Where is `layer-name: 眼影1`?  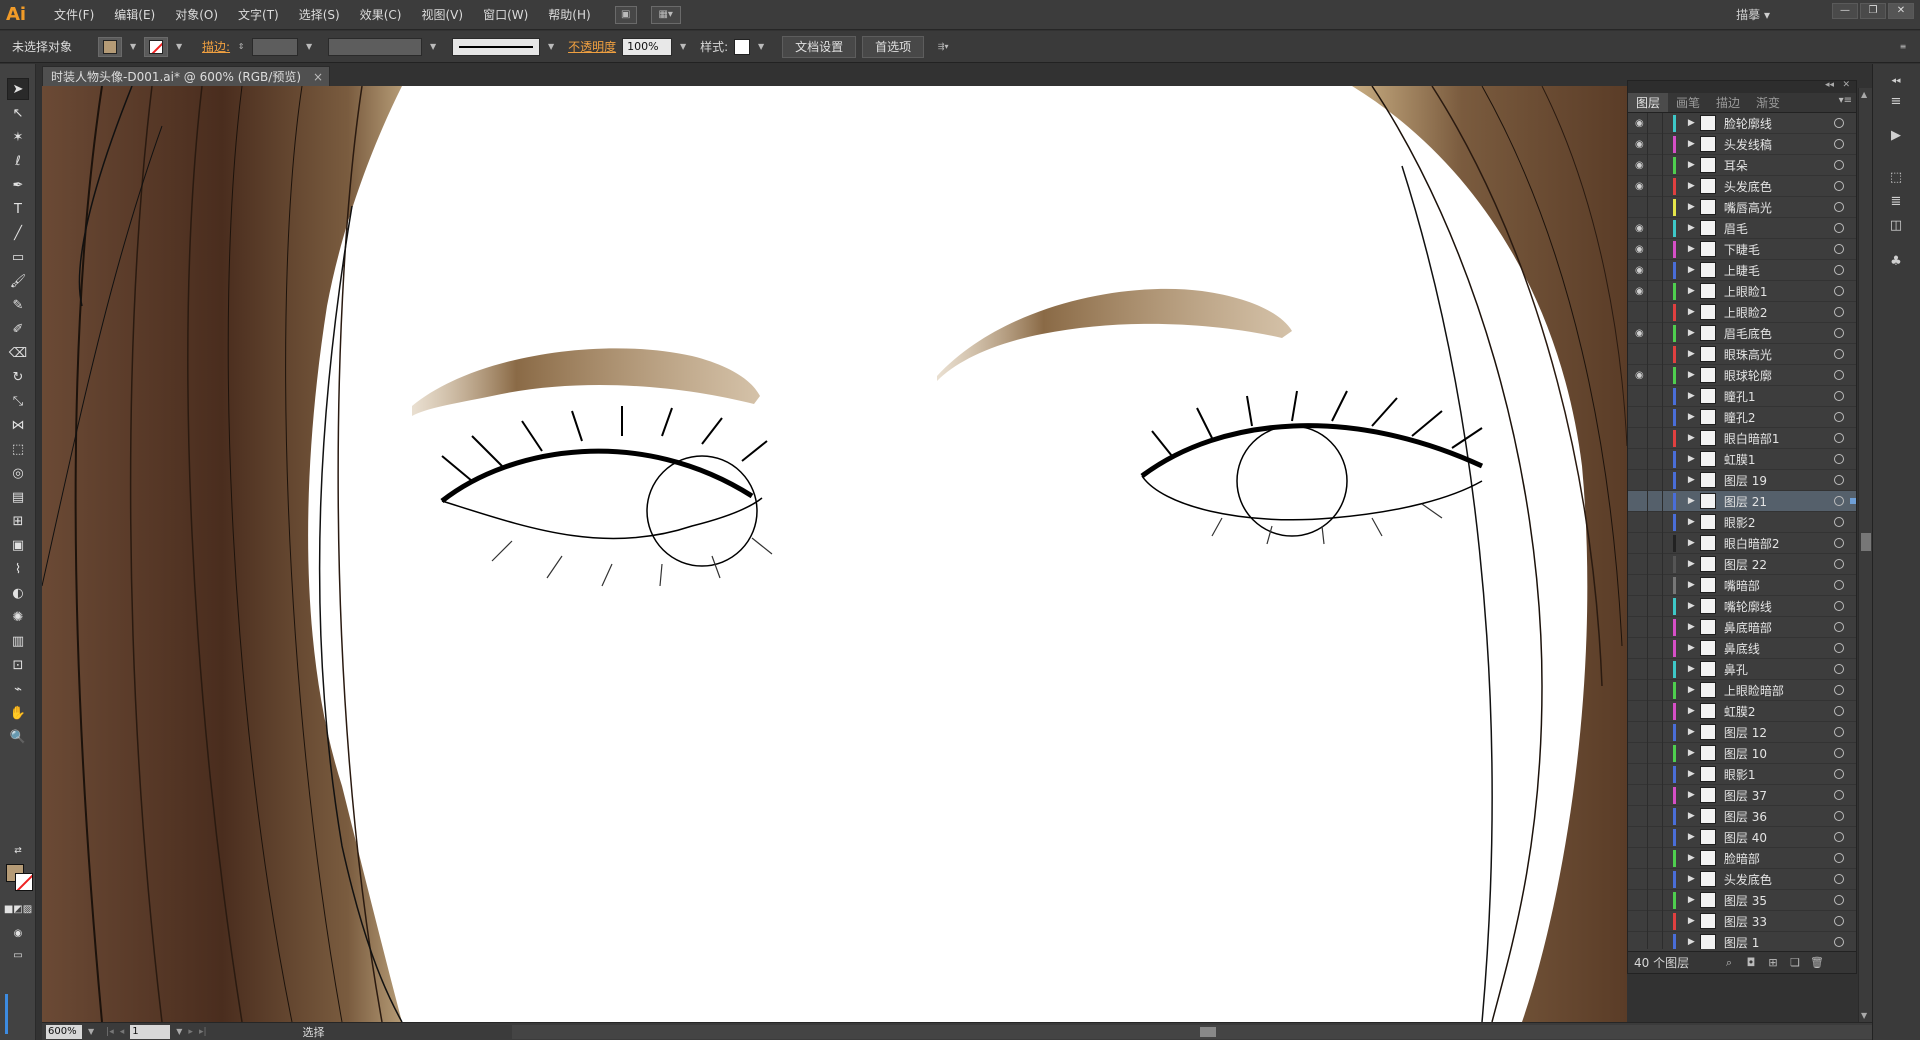 layer-name: 眼影1 is located at coordinates (1771, 774).